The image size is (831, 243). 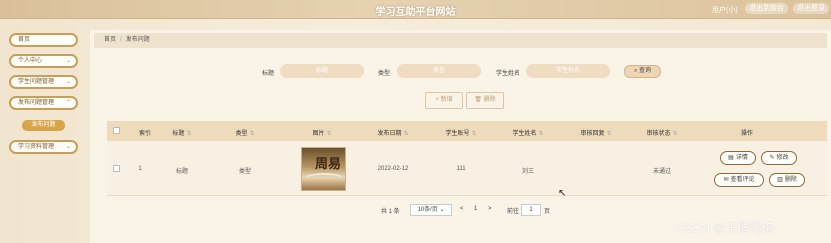 I want to click on sidebar-item-label: 发布问题管理, so click(x=36, y=103).